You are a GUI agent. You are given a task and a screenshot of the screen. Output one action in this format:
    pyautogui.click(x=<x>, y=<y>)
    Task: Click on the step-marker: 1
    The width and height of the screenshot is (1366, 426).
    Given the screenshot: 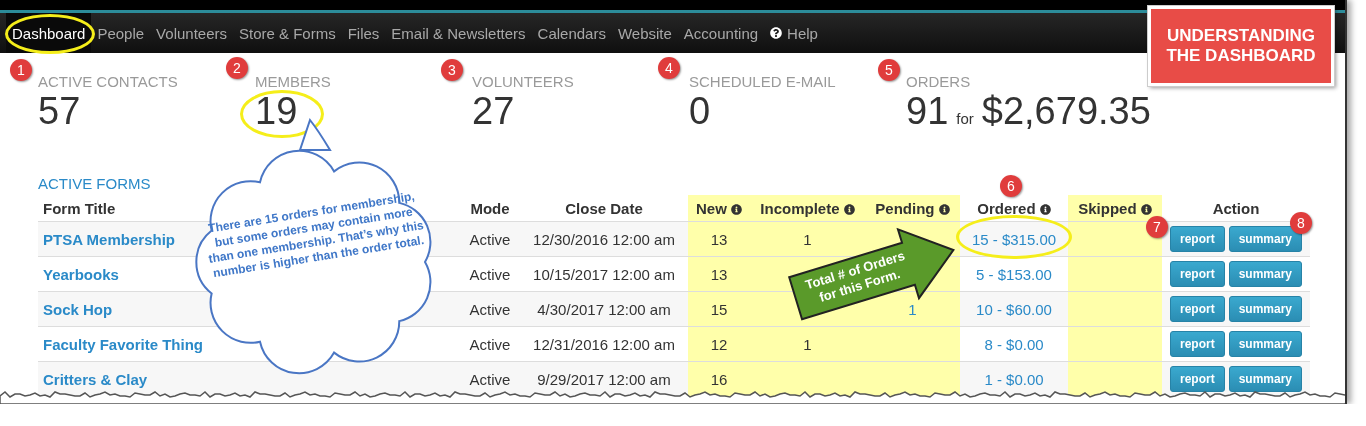 What is the action you would take?
    pyautogui.click(x=21, y=70)
    